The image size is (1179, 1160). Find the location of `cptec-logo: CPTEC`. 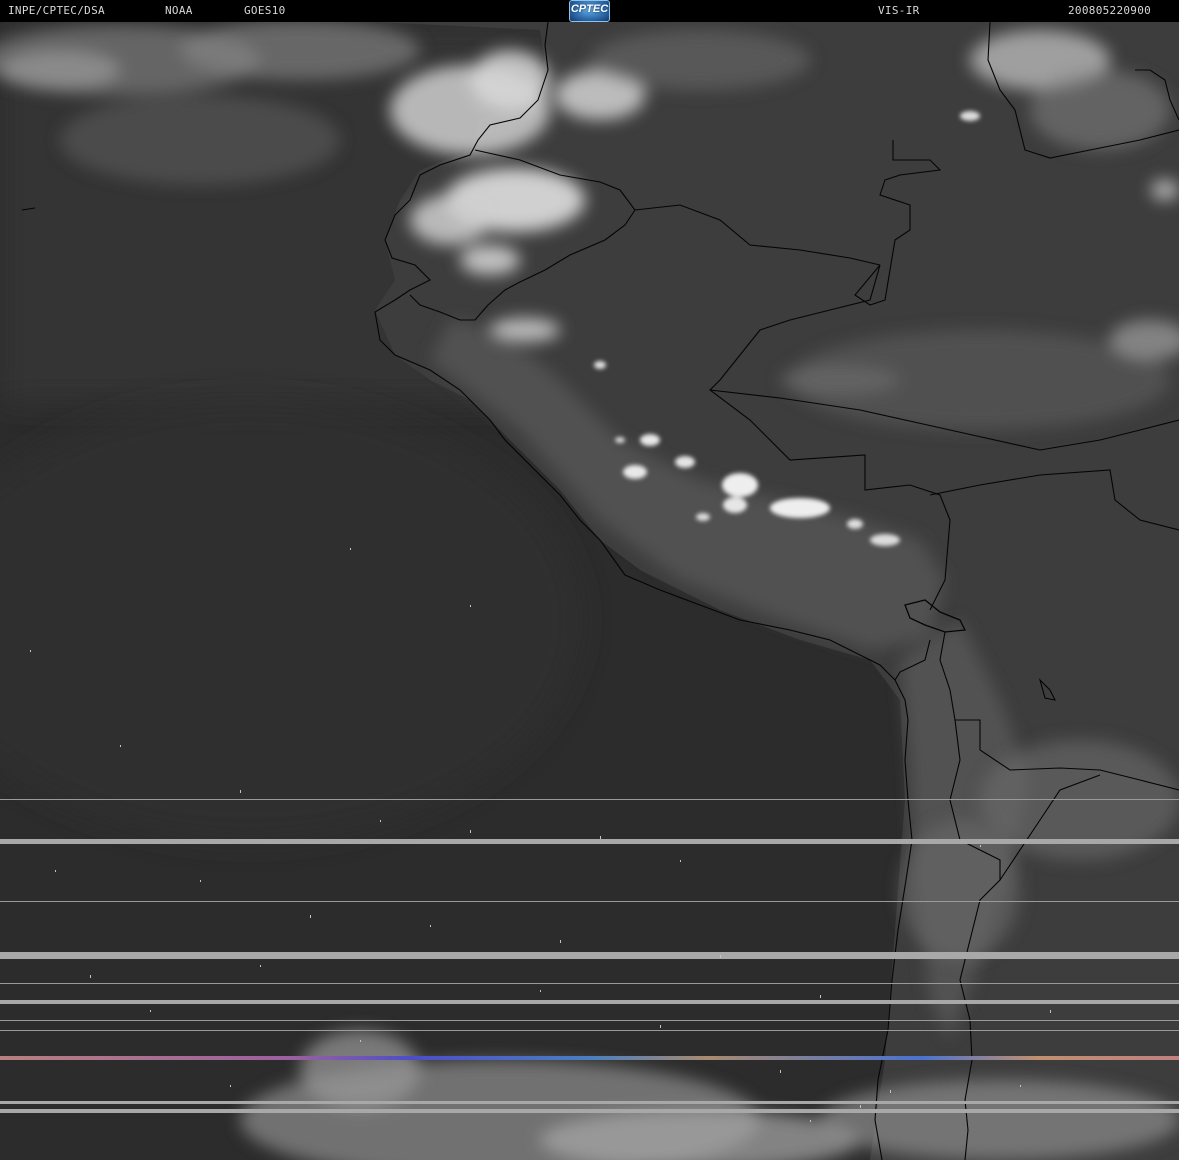

cptec-logo: CPTEC is located at coordinates (589, 11).